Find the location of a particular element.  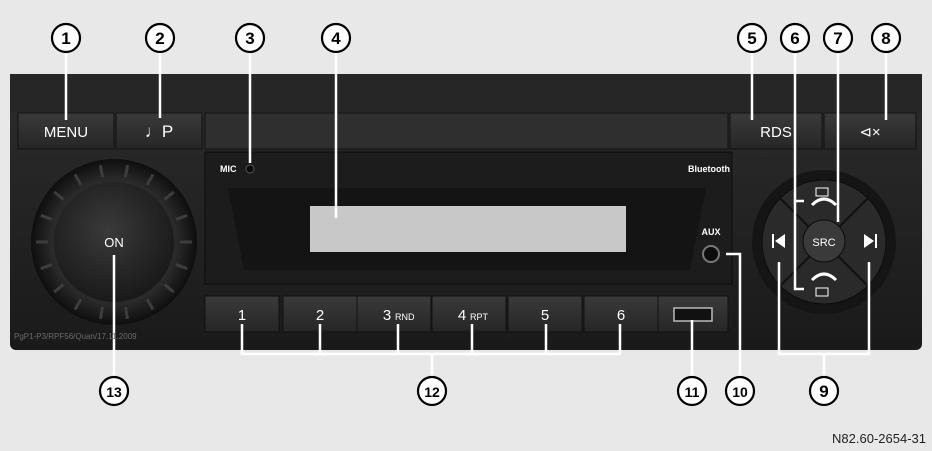

callout-number: 12 is located at coordinates (432, 392).